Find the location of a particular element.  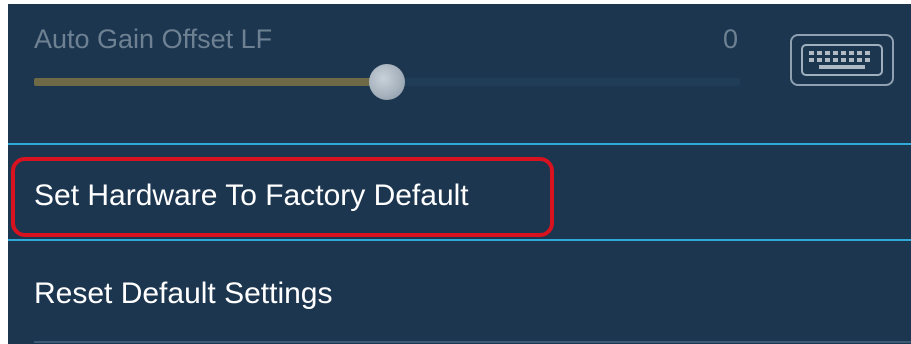

keyboard-icon is located at coordinates (842, 60).